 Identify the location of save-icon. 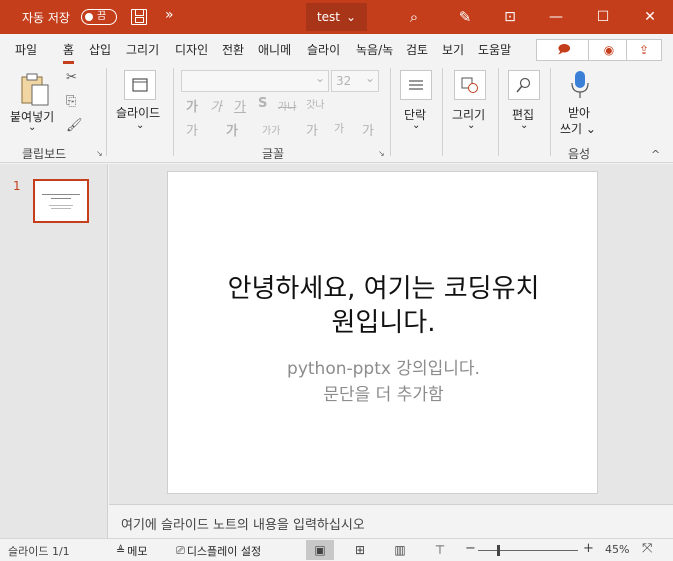
(139, 17).